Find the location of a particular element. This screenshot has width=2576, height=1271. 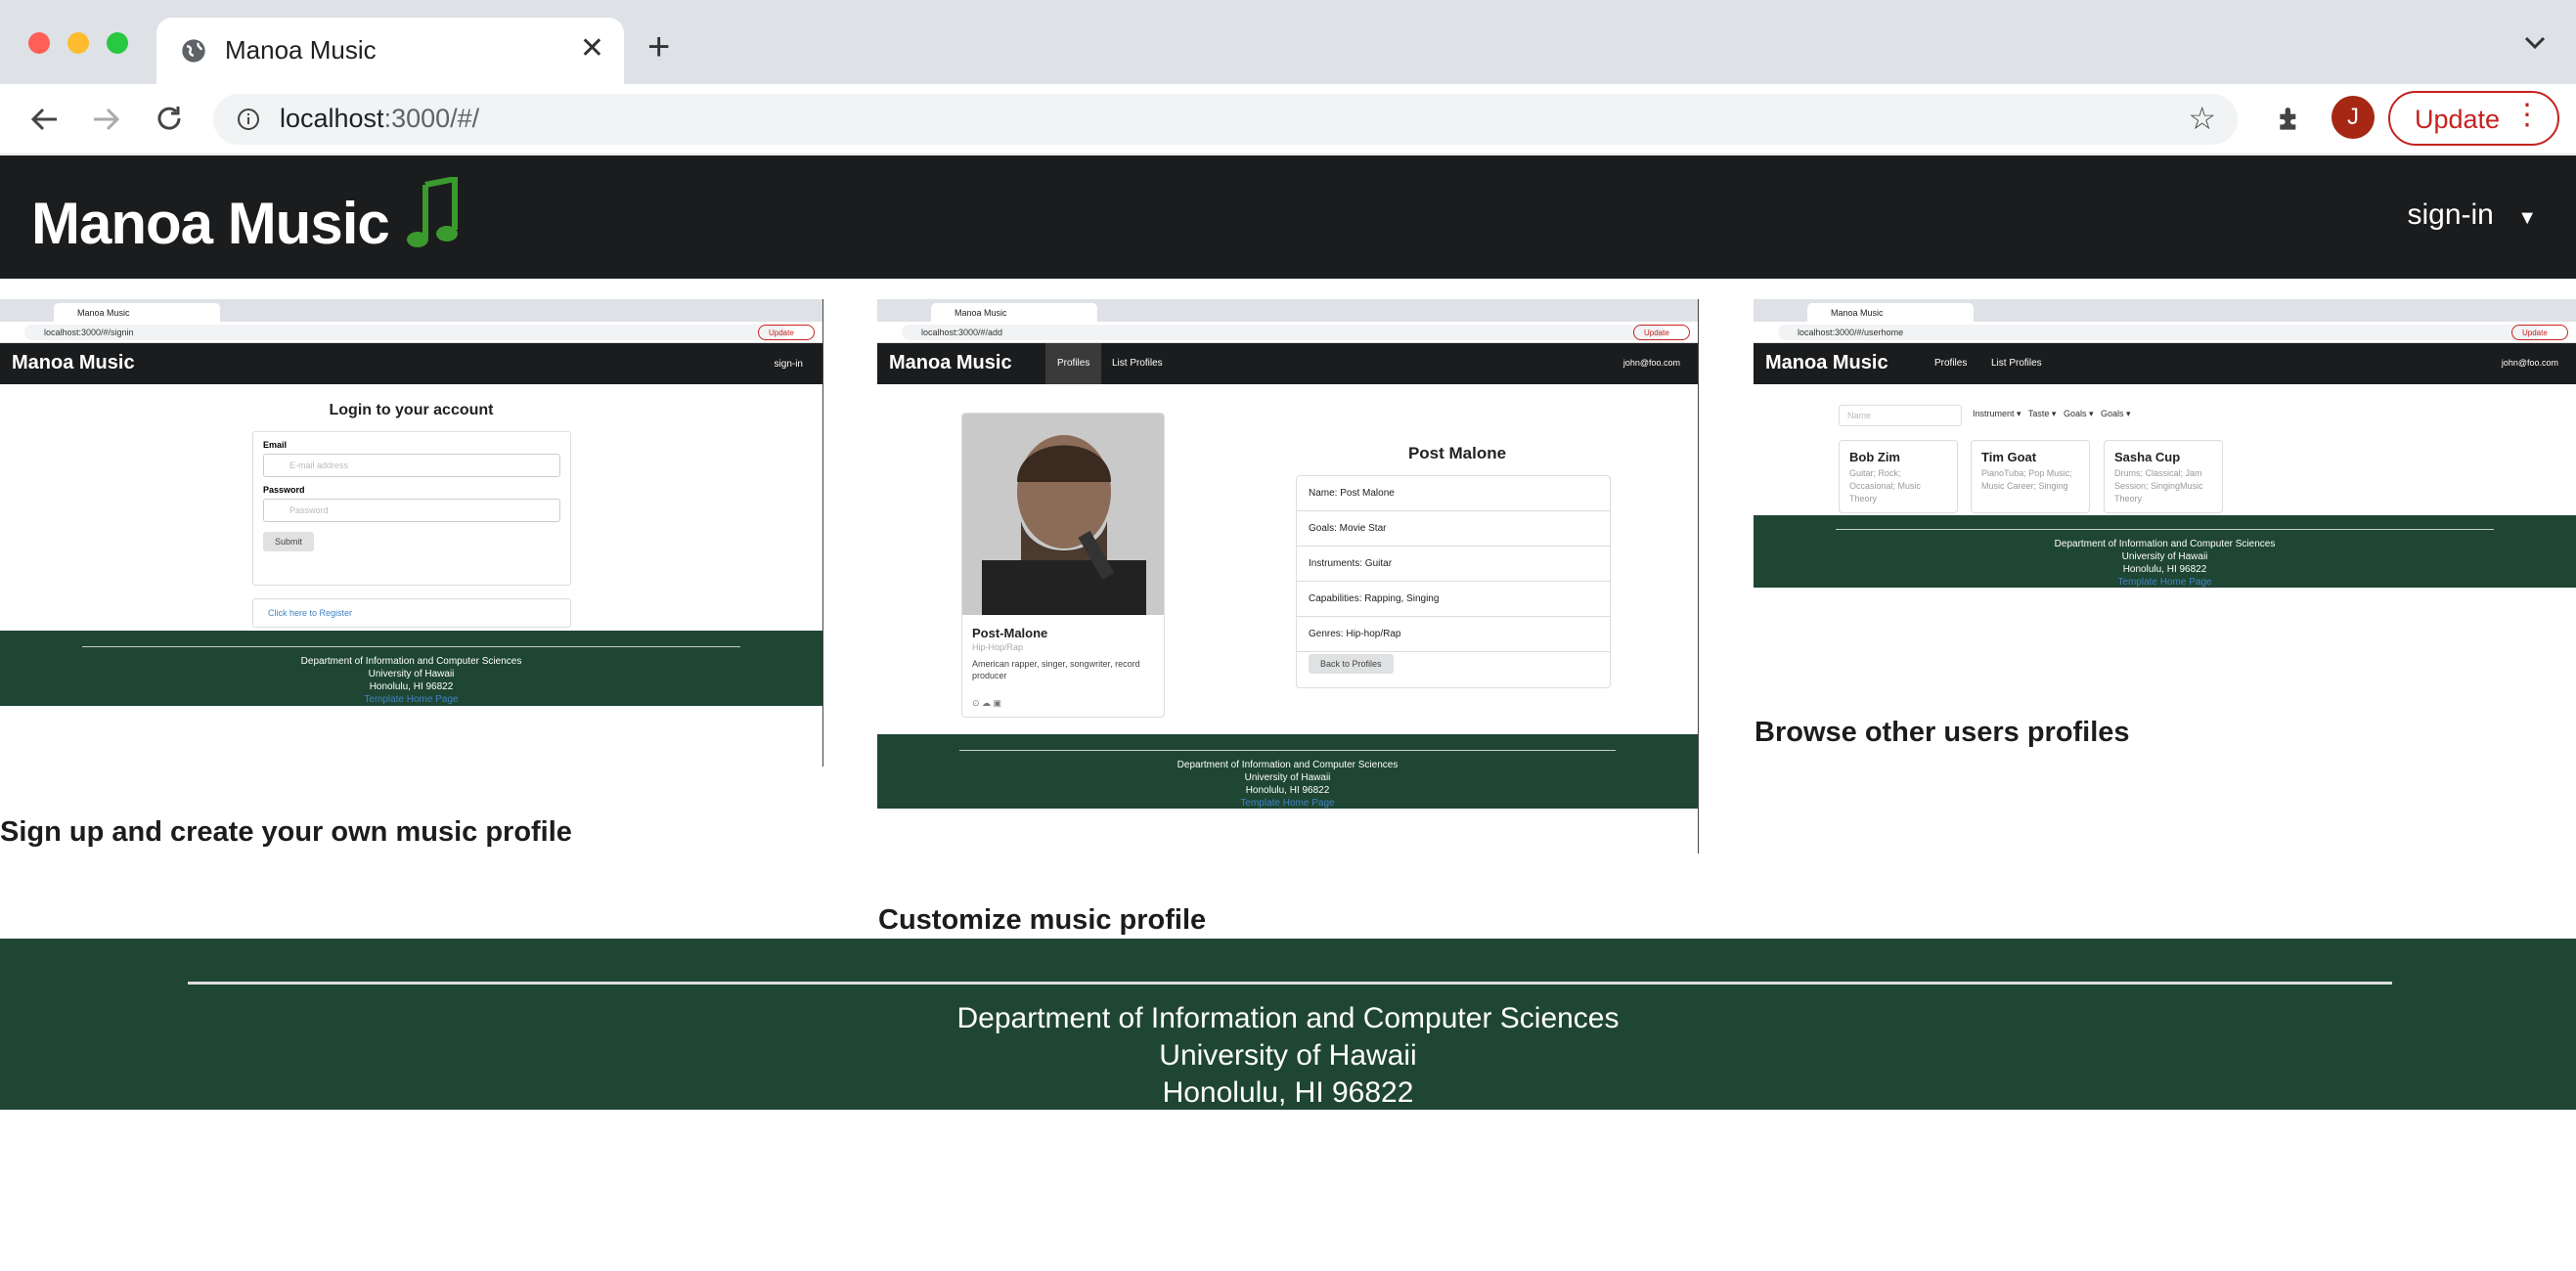

globe-icon is located at coordinates (193, 51).